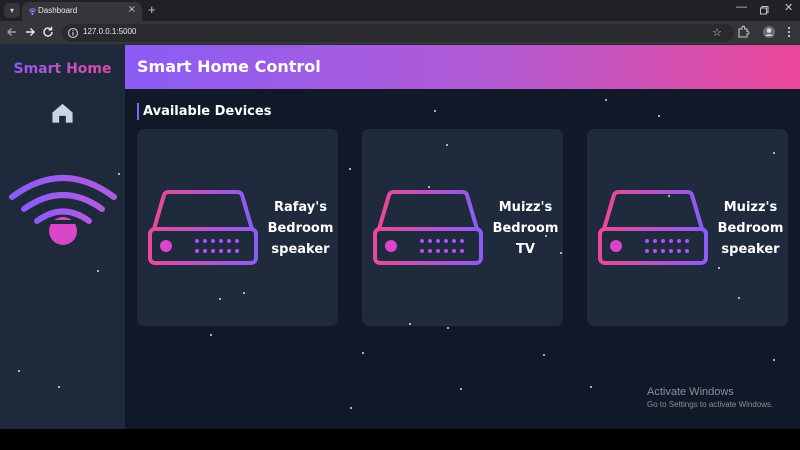 This screenshot has height=450, width=800. I want to click on brand-logo-text: Smart Home, so click(62, 69).